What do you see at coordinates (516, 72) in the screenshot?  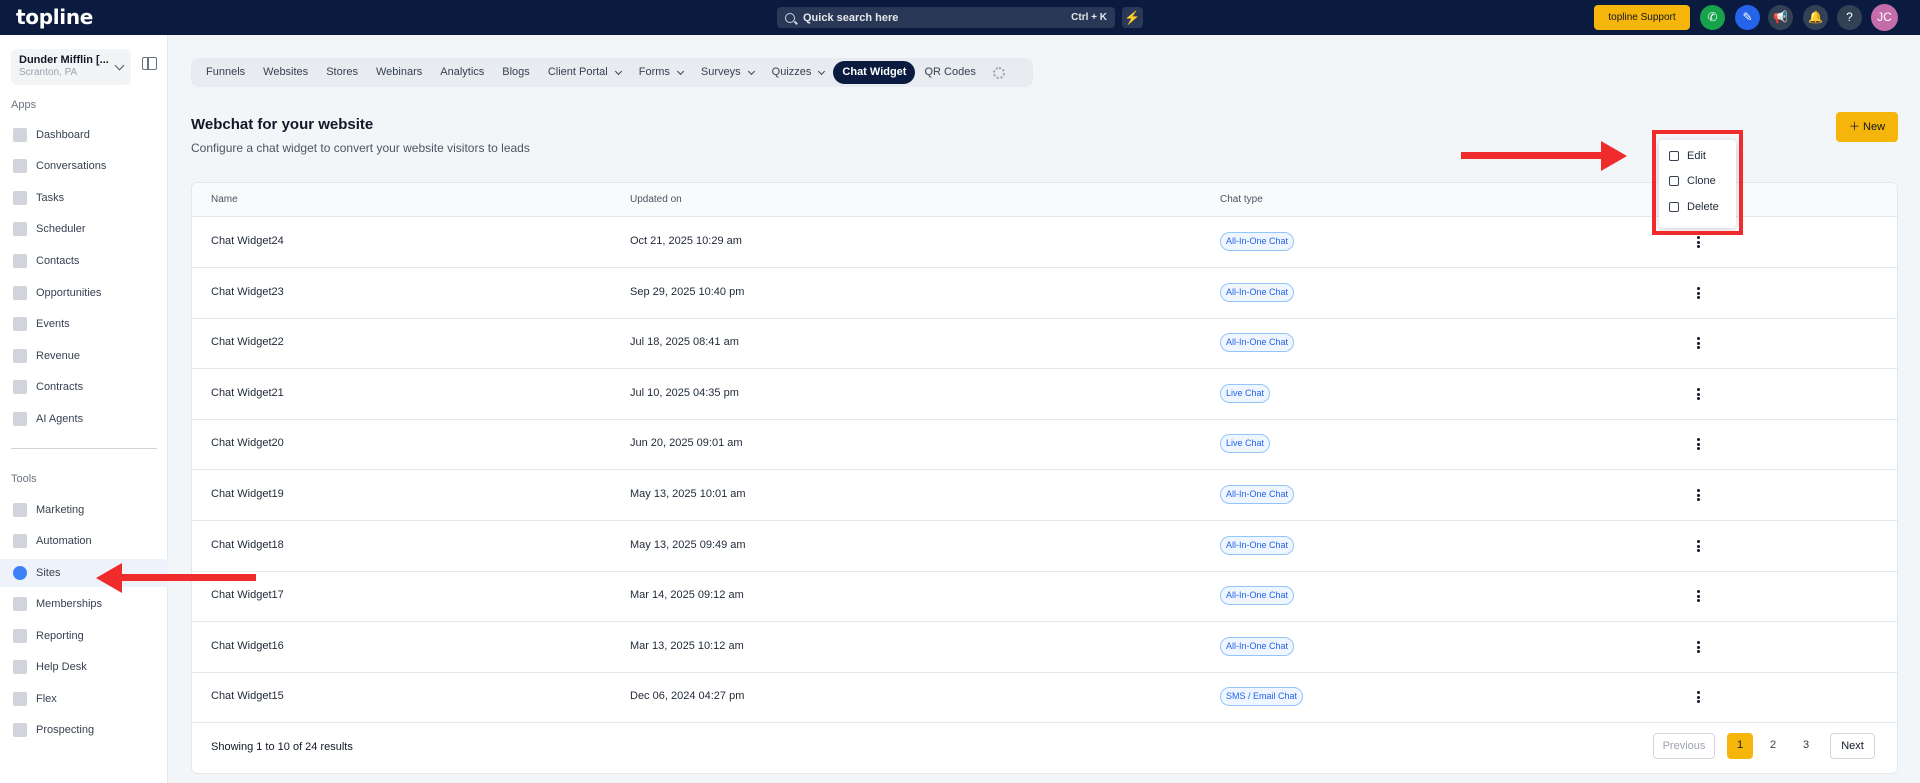 I see `tab-blogs: Blogs` at bounding box center [516, 72].